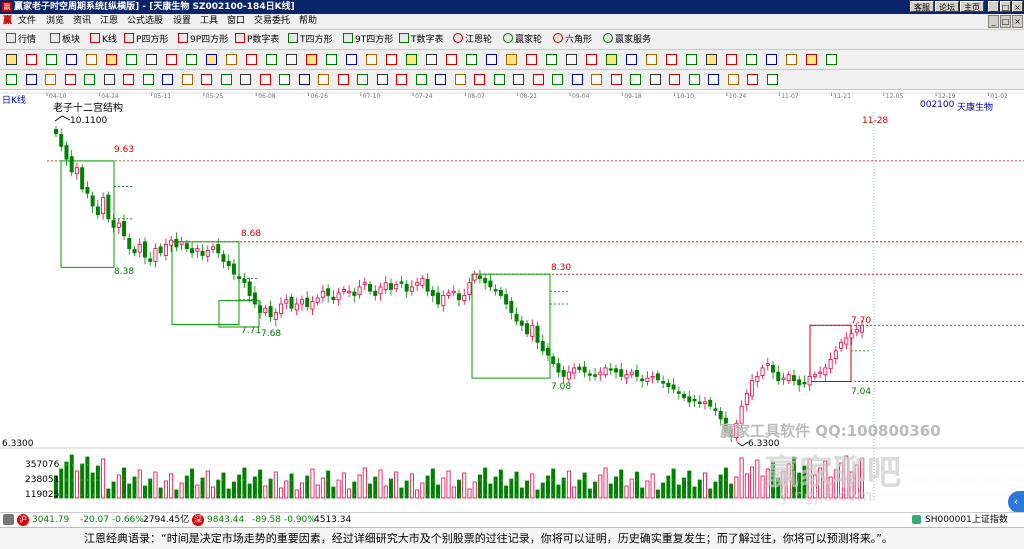 The width and height of the screenshot is (1024, 549). What do you see at coordinates (27, 21) in the screenshot?
I see `menu-file: 文件` at bounding box center [27, 21].